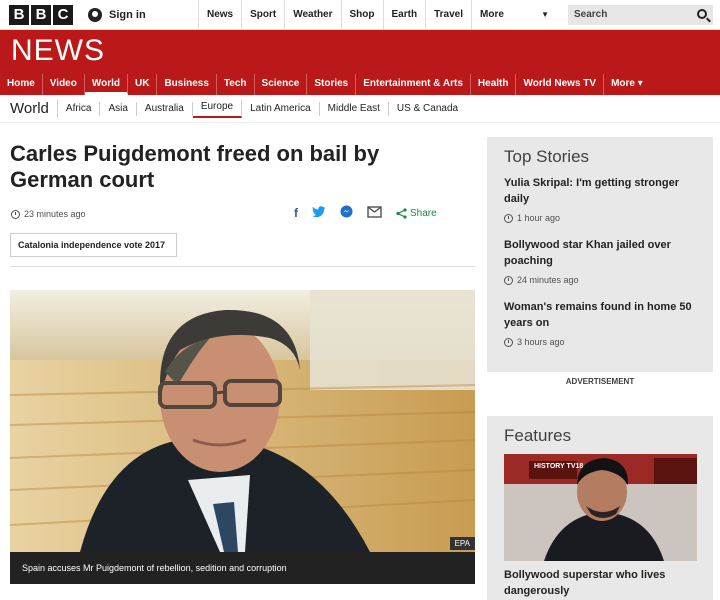  What do you see at coordinates (600, 342) in the screenshot?
I see `story-time: 3 hours ago` at bounding box center [600, 342].